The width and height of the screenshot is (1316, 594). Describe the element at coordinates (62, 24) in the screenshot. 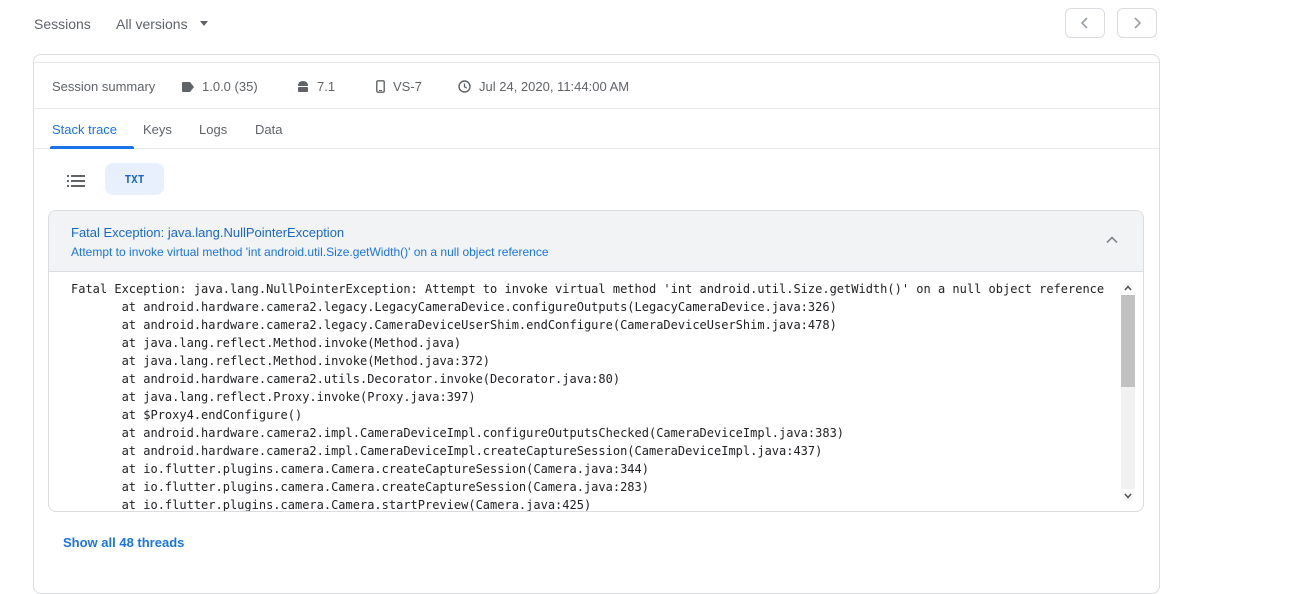

I see `sessions-label: Sessions` at that location.